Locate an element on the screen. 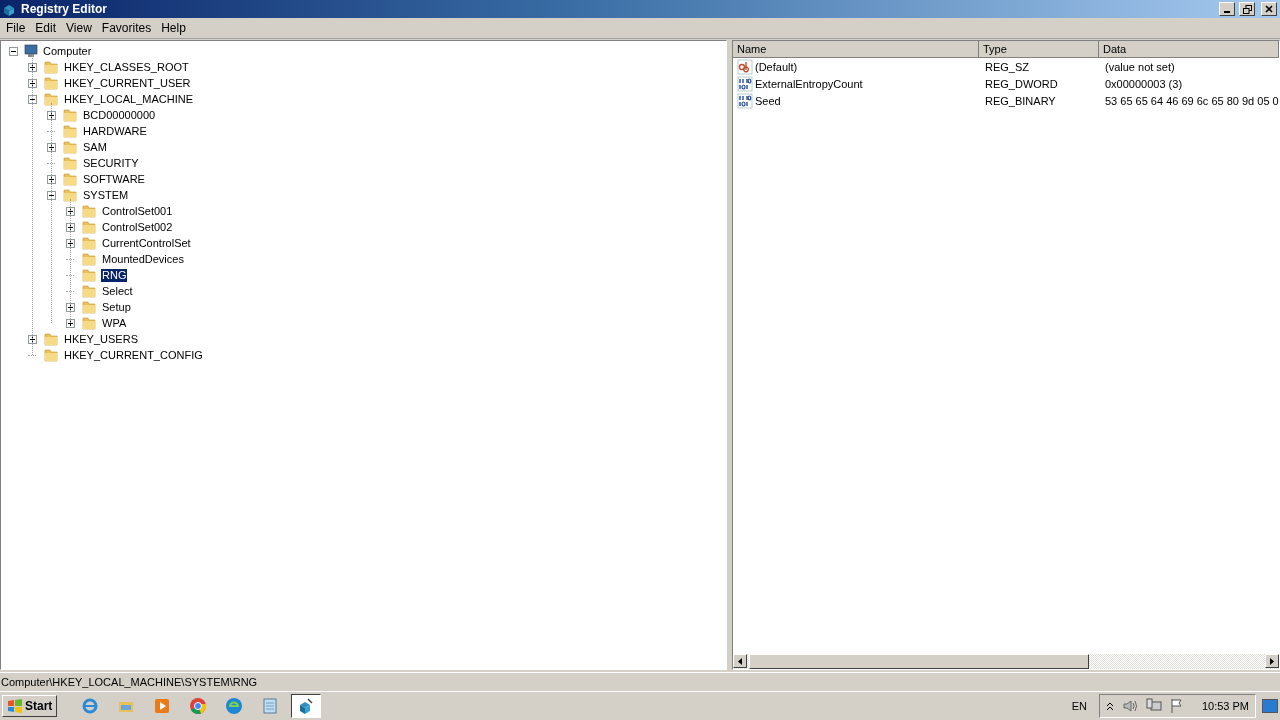  tree-item: ControlSet001 is located at coordinates (137, 211).